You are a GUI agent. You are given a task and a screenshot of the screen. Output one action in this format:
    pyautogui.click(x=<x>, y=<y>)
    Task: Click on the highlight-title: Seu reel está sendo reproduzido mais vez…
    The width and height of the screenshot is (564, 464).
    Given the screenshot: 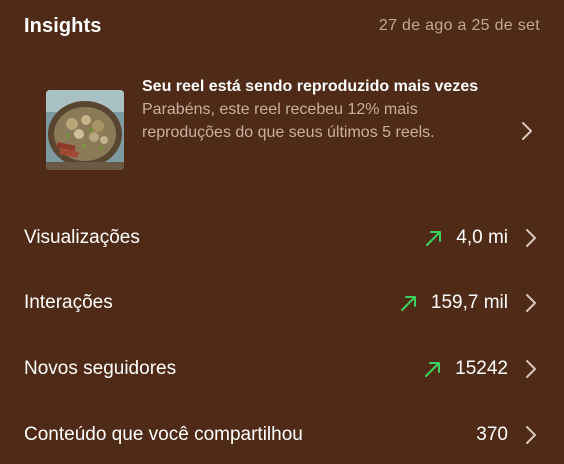 What is the action you would take?
    pyautogui.click(x=310, y=86)
    